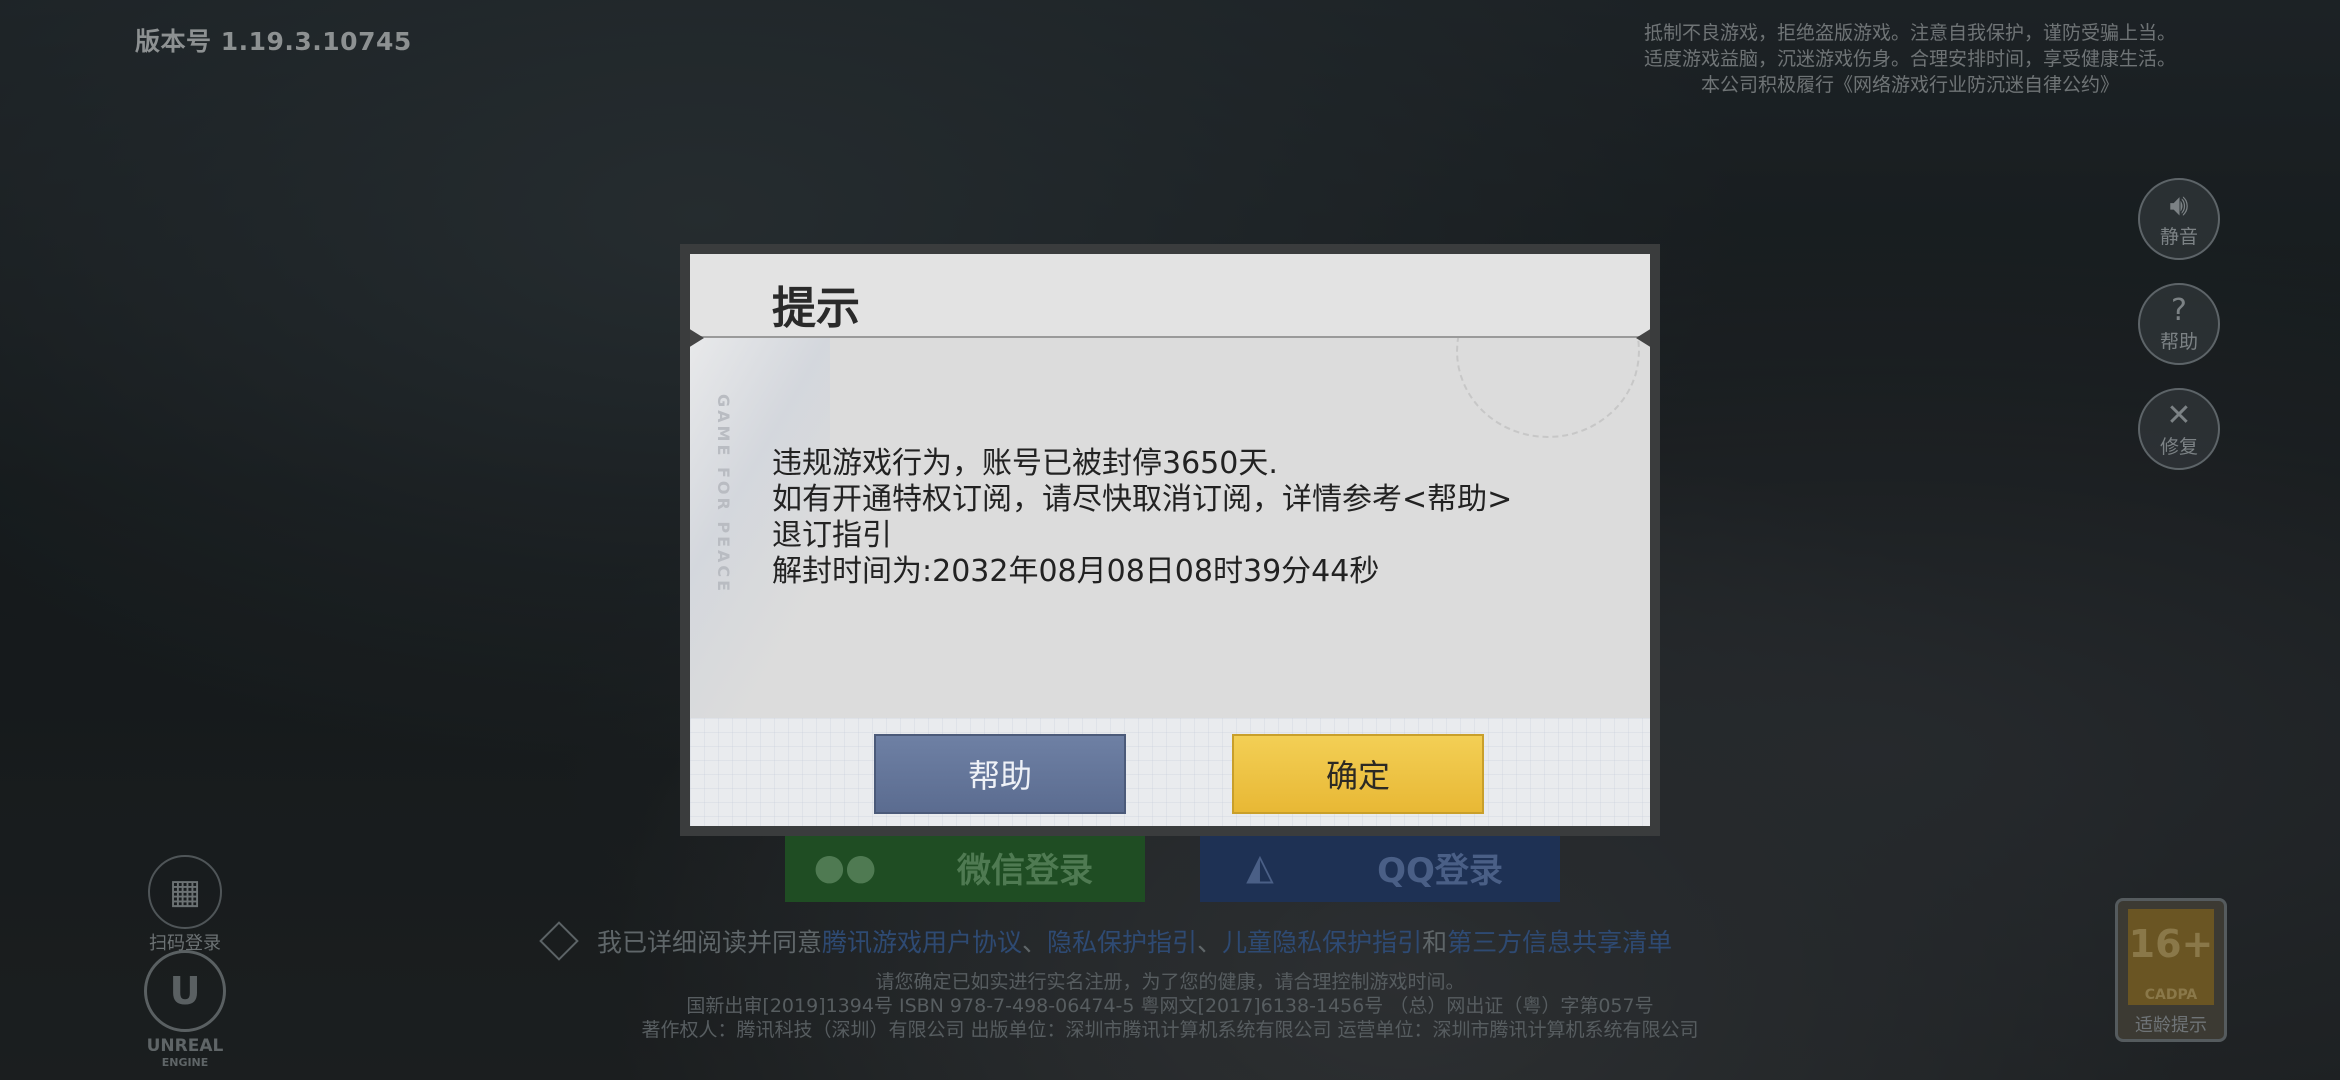  Describe the element at coordinates (1260, 867) in the screenshot. I see `qq-penguin-icon: ◭` at that location.